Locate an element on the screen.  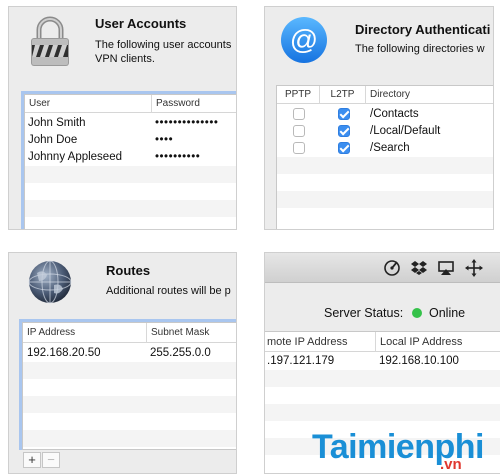
user-name: John Smith is located at coordinates (57, 123).